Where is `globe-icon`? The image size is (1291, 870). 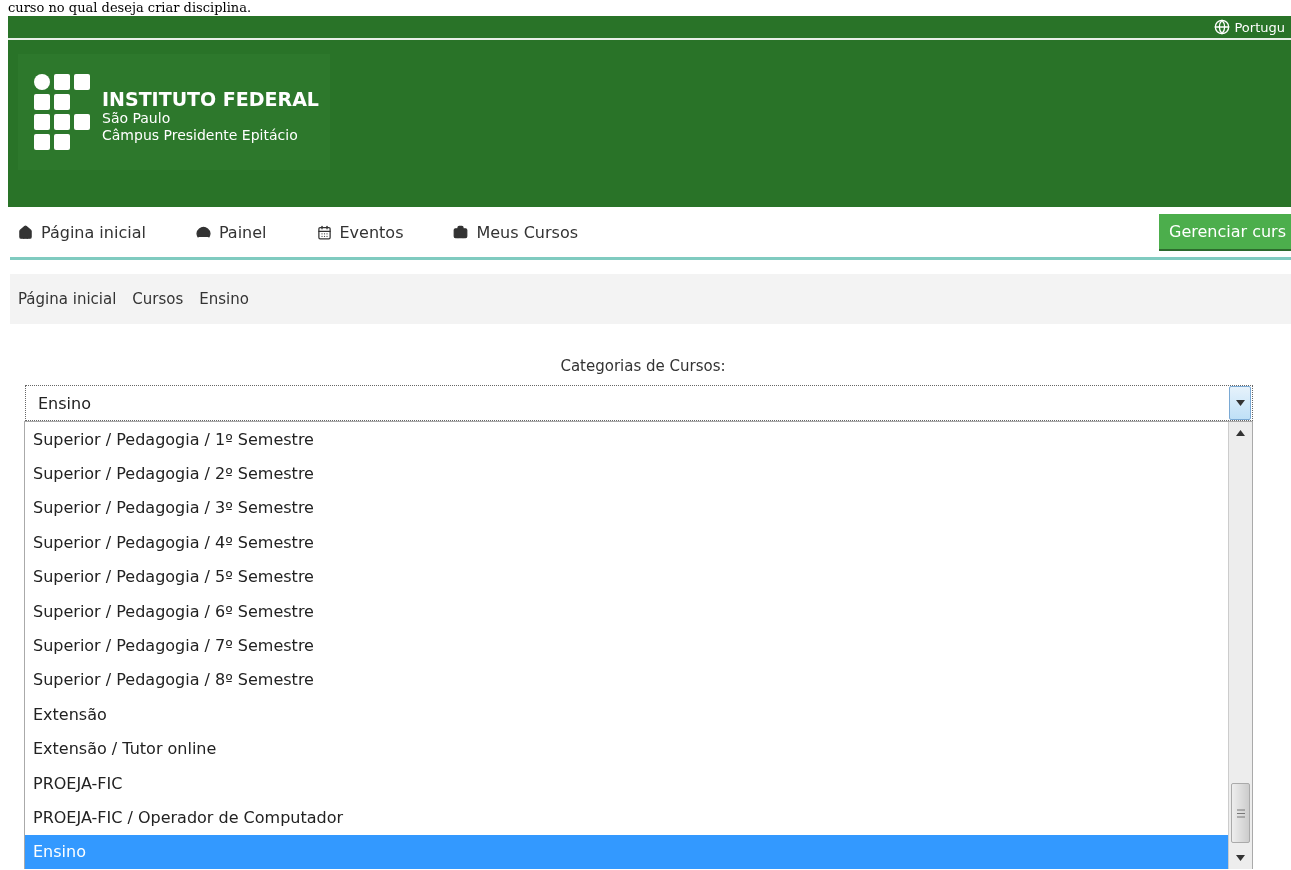
globe-icon is located at coordinates (1222, 27).